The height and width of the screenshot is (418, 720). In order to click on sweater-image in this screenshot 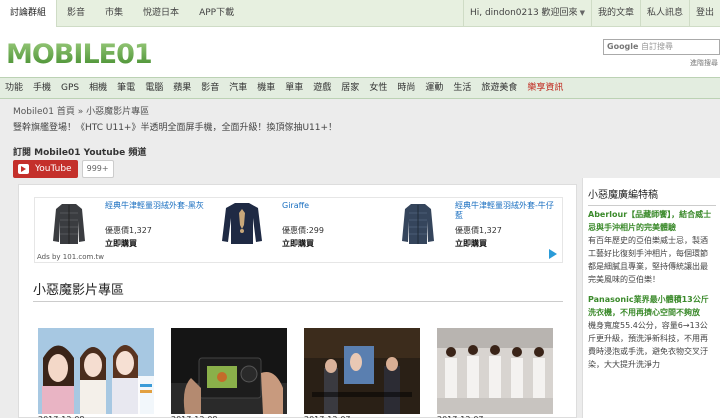, I will do `click(242, 223)`.